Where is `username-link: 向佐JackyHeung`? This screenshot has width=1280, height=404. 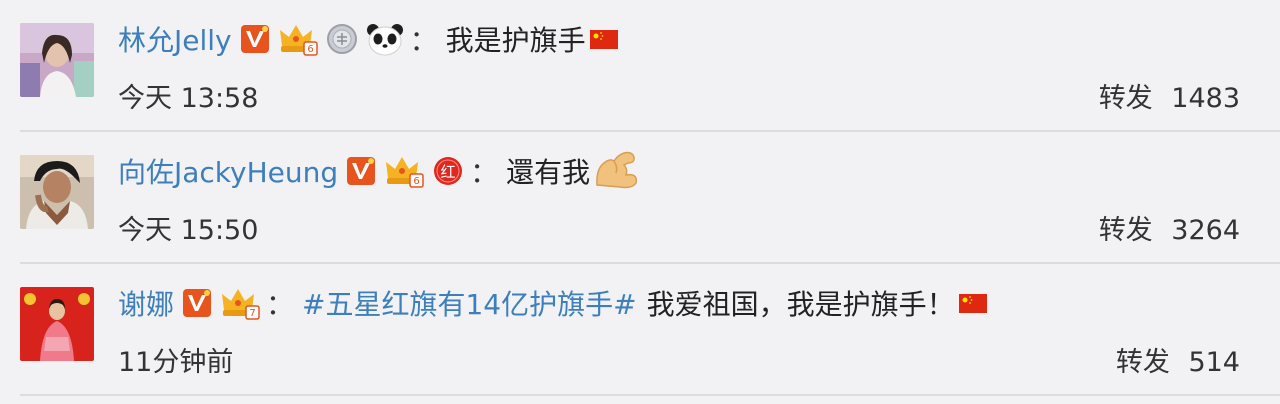 username-link: 向佐JackyHeung is located at coordinates (228, 171).